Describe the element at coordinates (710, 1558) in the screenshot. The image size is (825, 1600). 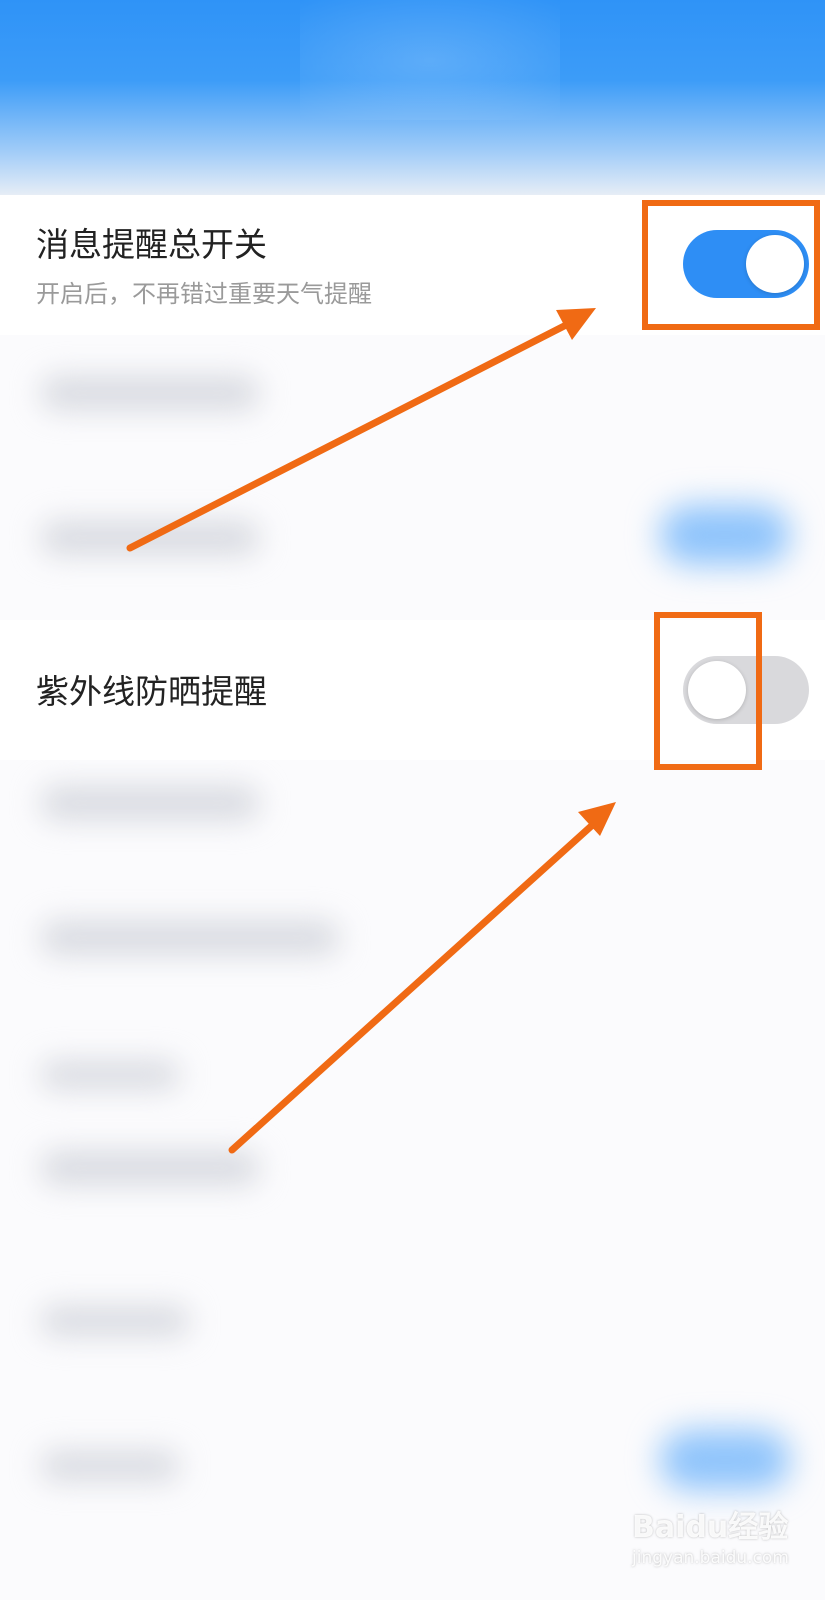
I see `watermark-url: jingyan.baidu.com` at that location.